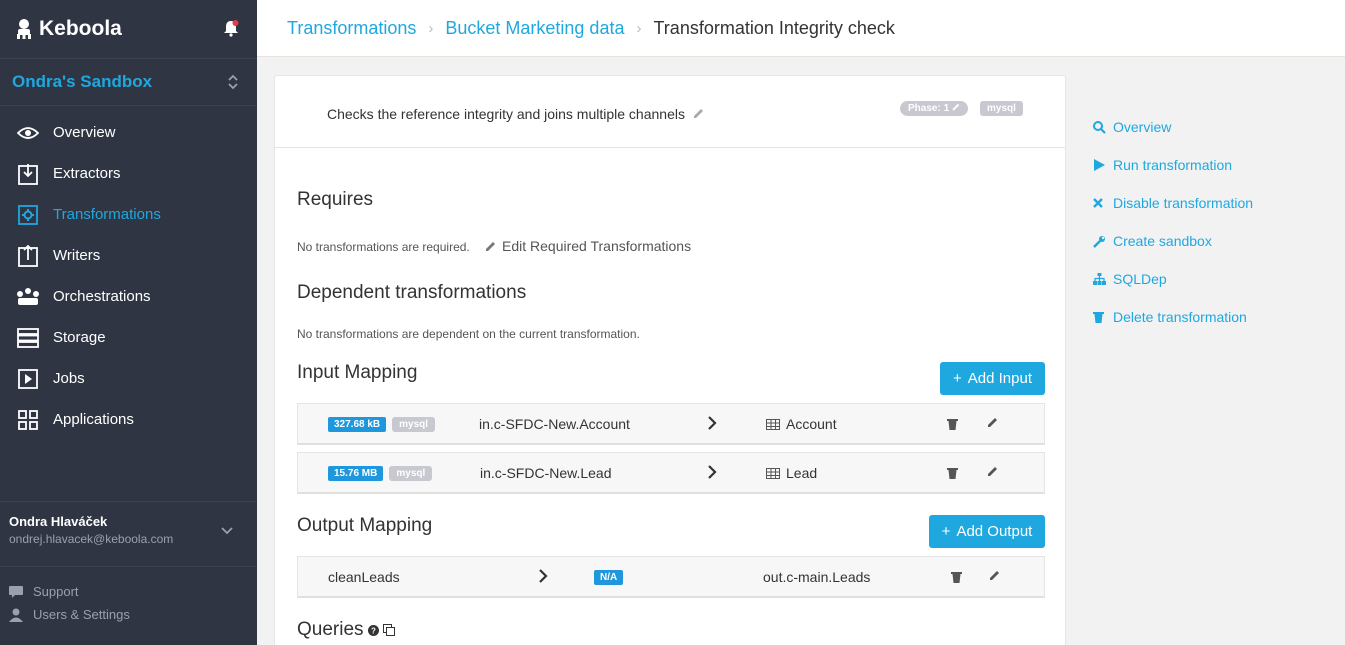 The height and width of the screenshot is (645, 1345). I want to click on brand-name: Keboola, so click(80, 28).